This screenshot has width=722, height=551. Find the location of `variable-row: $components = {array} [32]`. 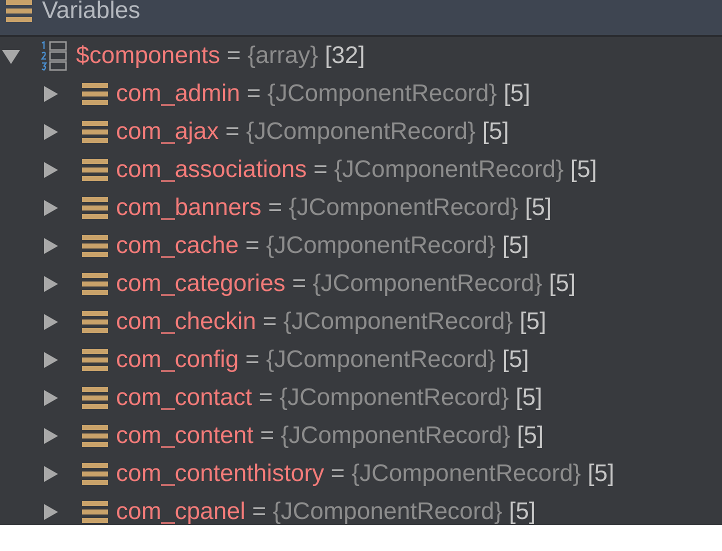

variable-row: $components = {array} [32] is located at coordinates (220, 56).